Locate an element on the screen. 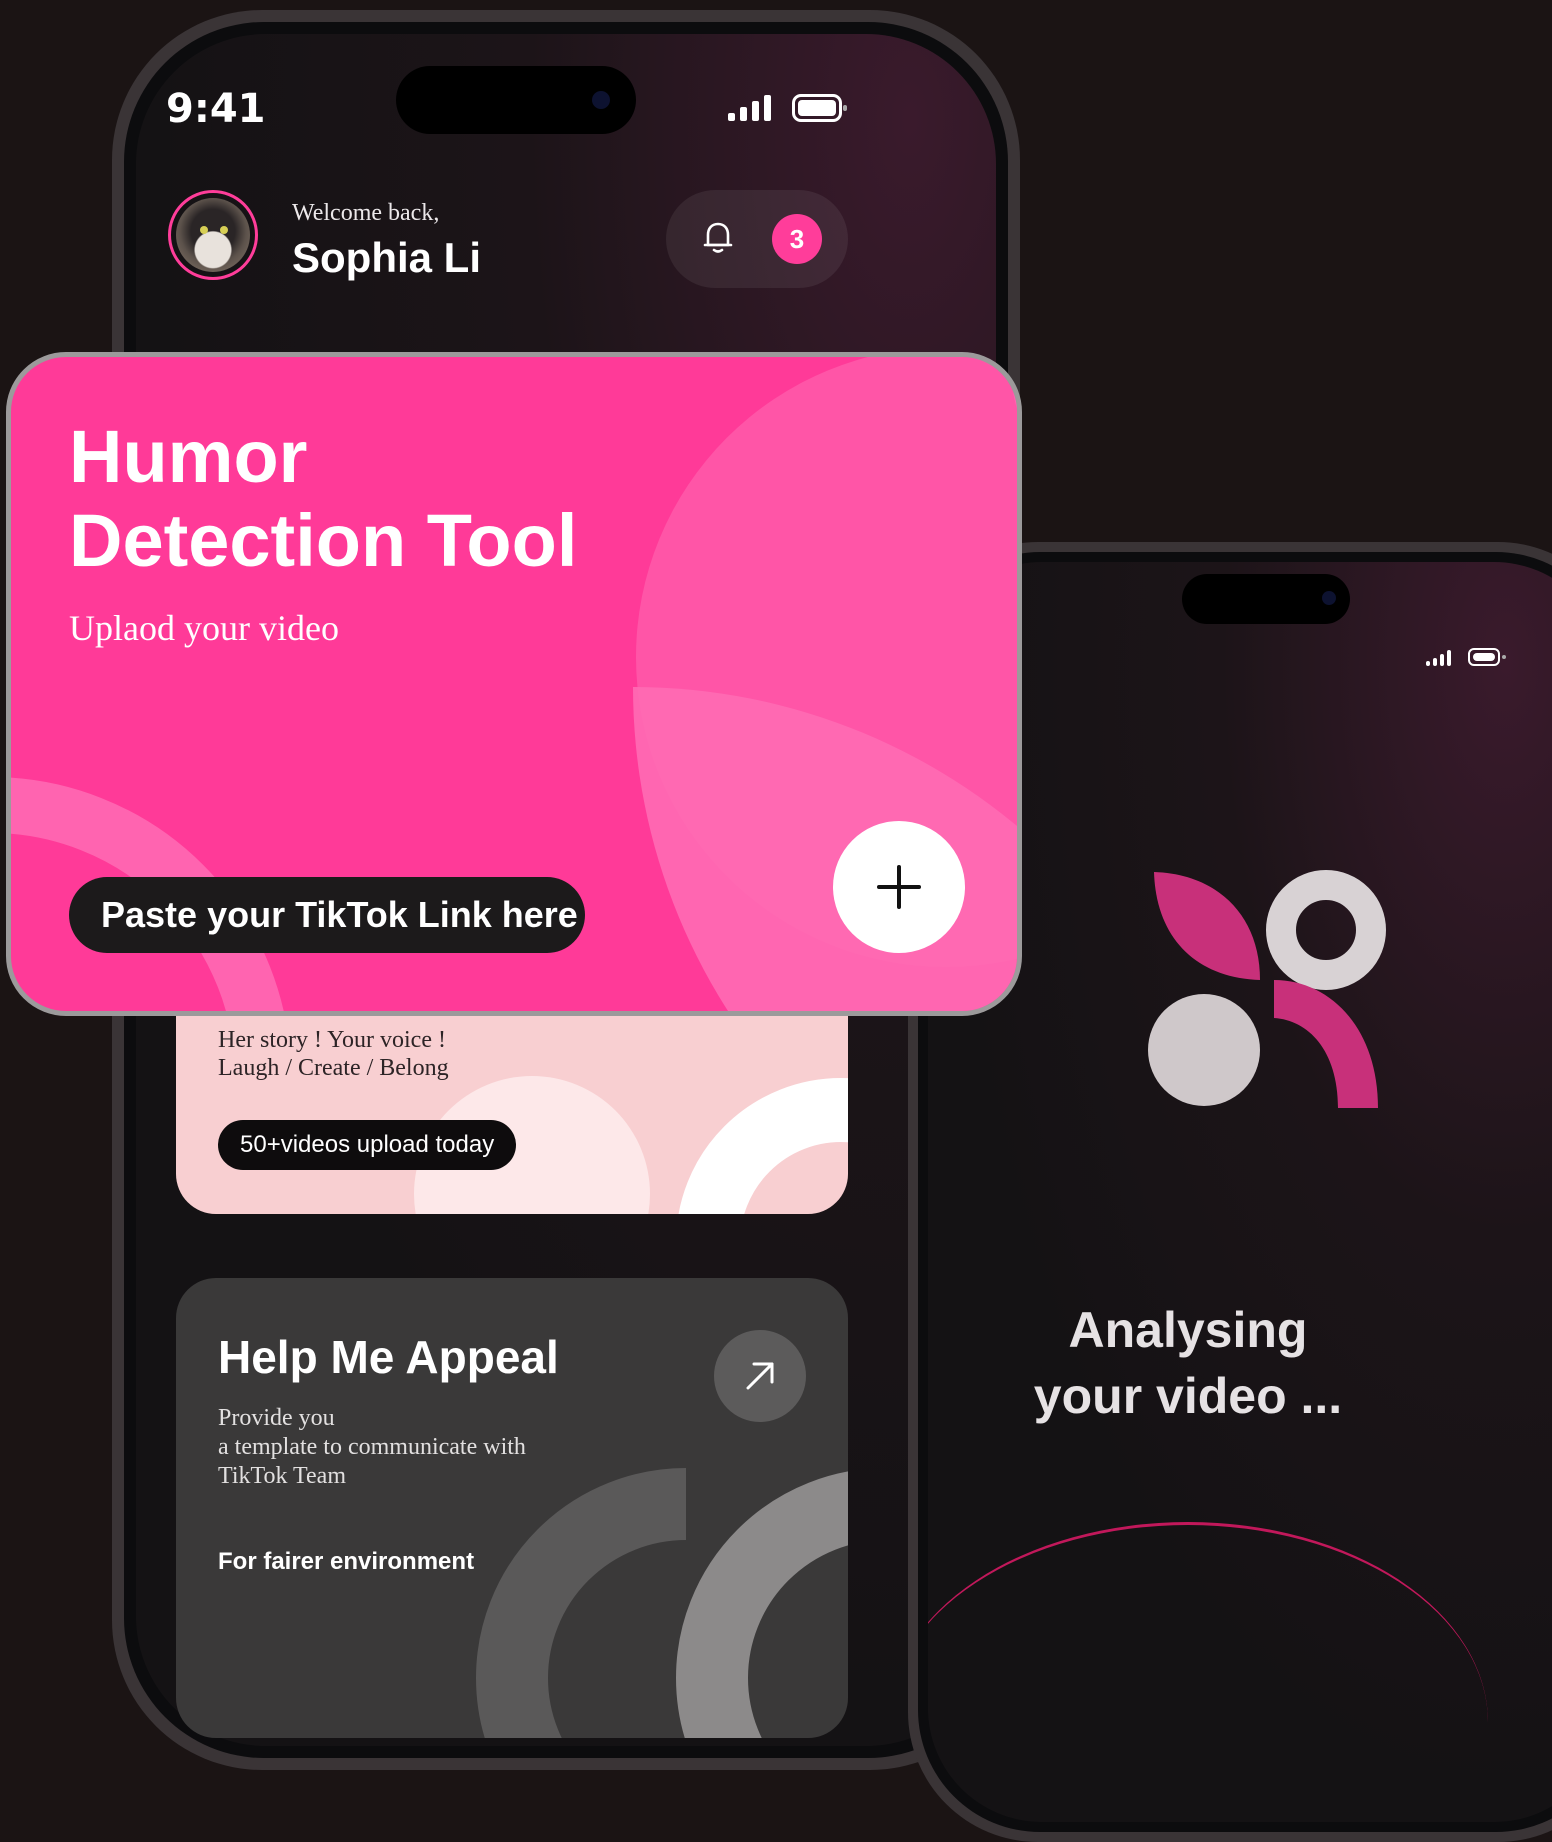 This screenshot has width=1552, height=1842. bell-icon is located at coordinates (718, 237).